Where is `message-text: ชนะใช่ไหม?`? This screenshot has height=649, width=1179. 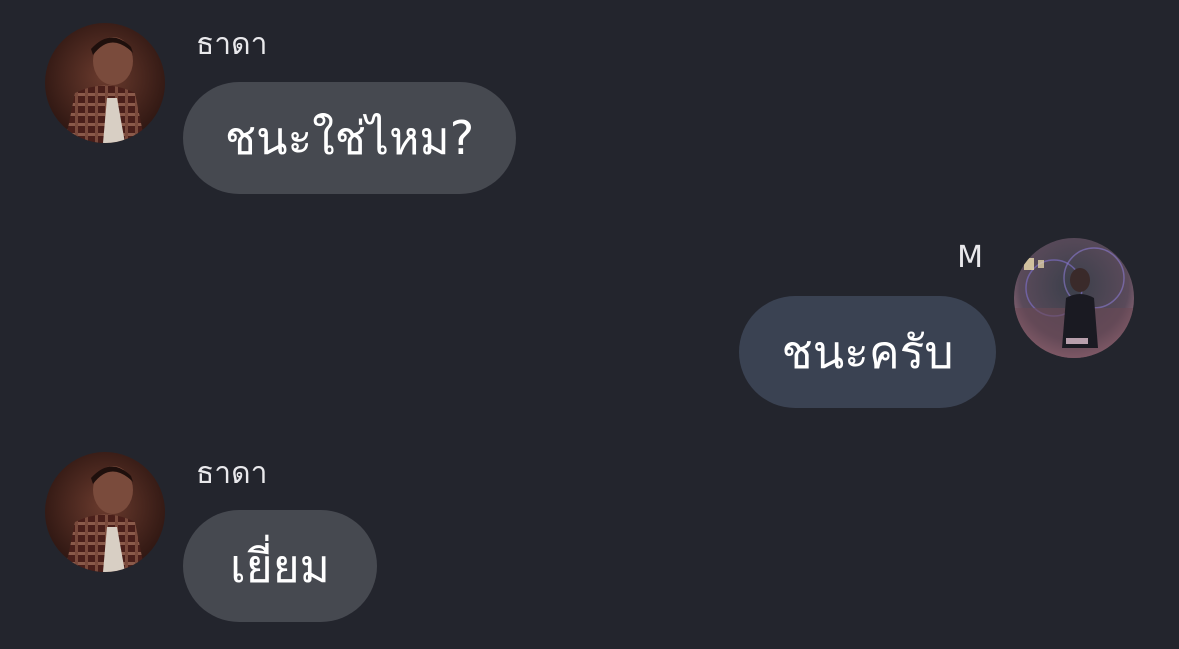 message-text: ชนะใช่ไหม? is located at coordinates (349, 137).